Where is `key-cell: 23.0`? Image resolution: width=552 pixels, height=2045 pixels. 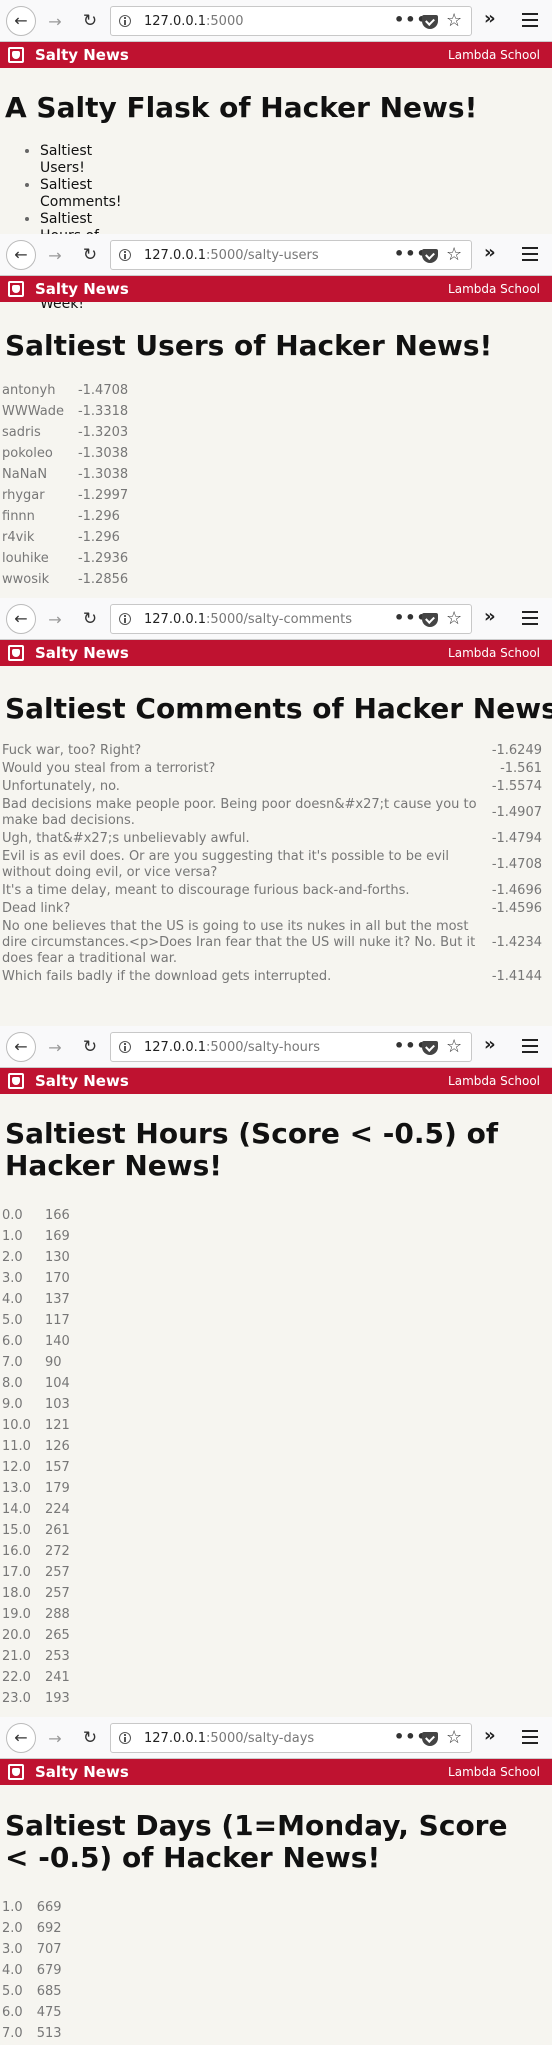
key-cell: 23.0 is located at coordinates (16, 1698).